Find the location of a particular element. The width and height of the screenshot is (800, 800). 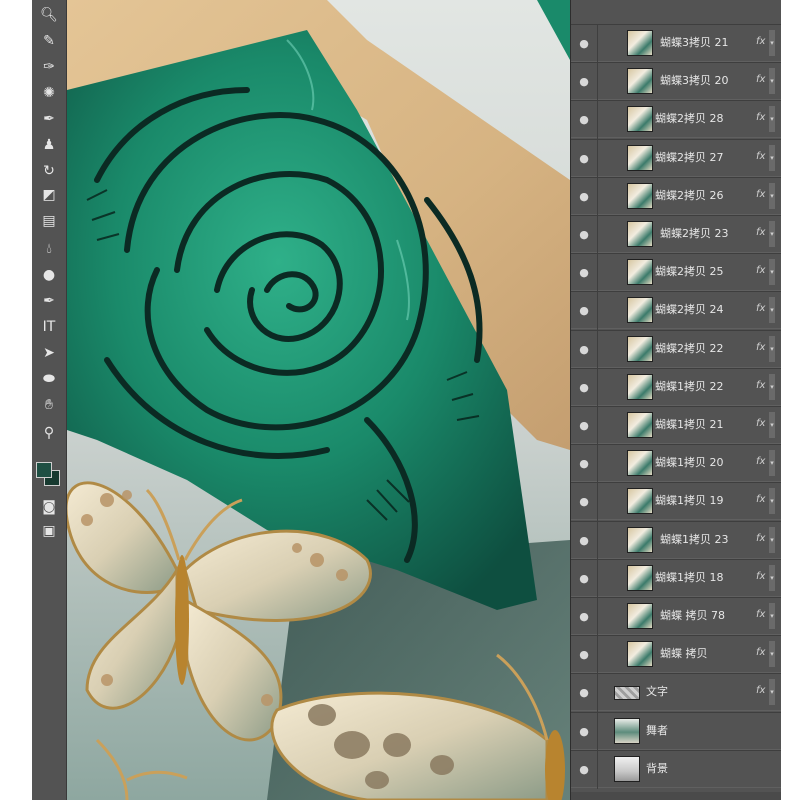

layer-name: 蝴蝶1拷贝 22 is located at coordinates (689, 387).